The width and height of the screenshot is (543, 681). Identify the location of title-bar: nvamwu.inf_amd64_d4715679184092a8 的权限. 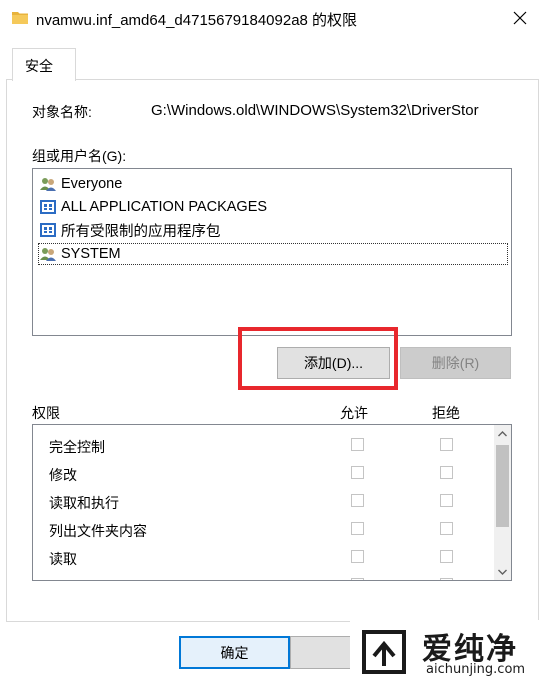
(271, 19).